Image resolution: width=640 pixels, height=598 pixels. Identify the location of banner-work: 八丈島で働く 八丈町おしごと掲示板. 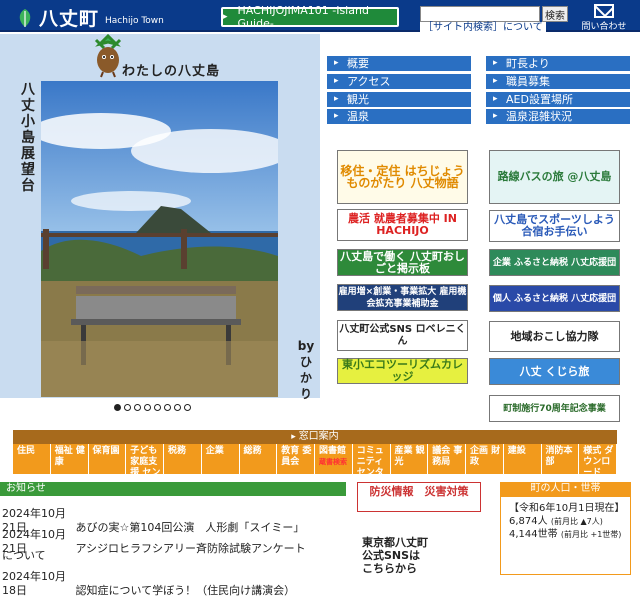
(402, 262).